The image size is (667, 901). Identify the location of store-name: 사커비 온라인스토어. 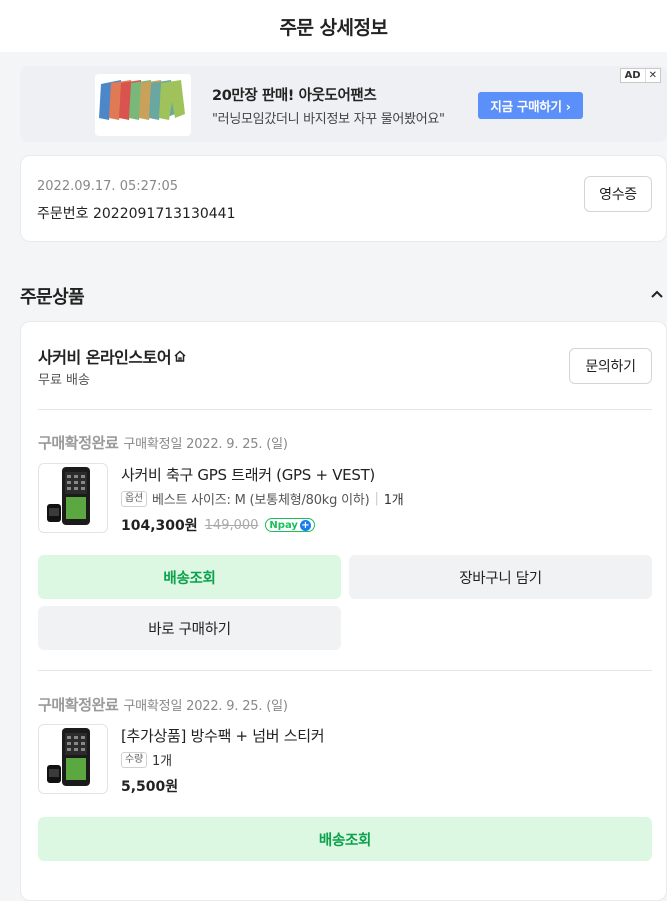
(112, 356).